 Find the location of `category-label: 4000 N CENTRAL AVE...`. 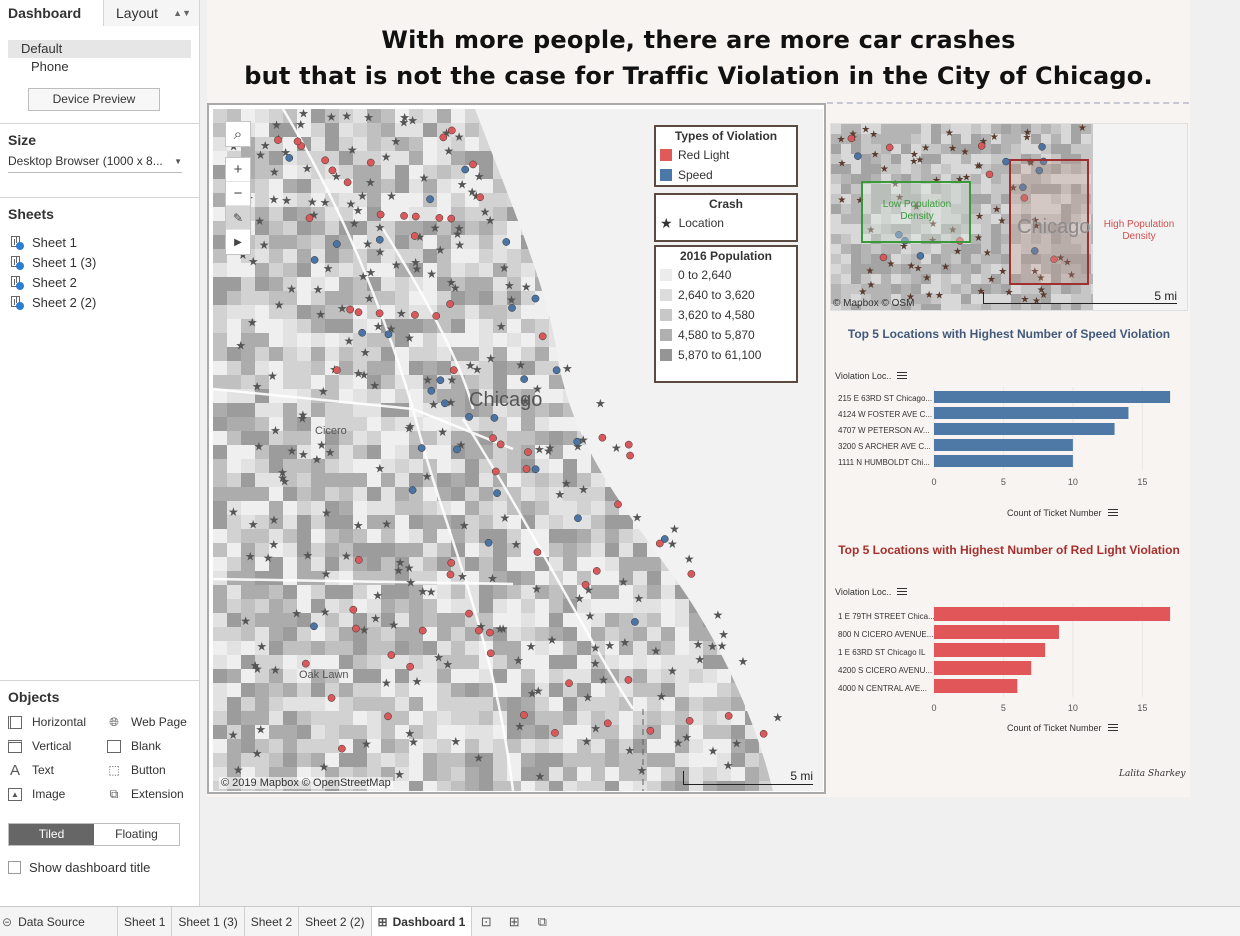

category-label: 4000 N CENTRAL AVE... is located at coordinates (882, 688).